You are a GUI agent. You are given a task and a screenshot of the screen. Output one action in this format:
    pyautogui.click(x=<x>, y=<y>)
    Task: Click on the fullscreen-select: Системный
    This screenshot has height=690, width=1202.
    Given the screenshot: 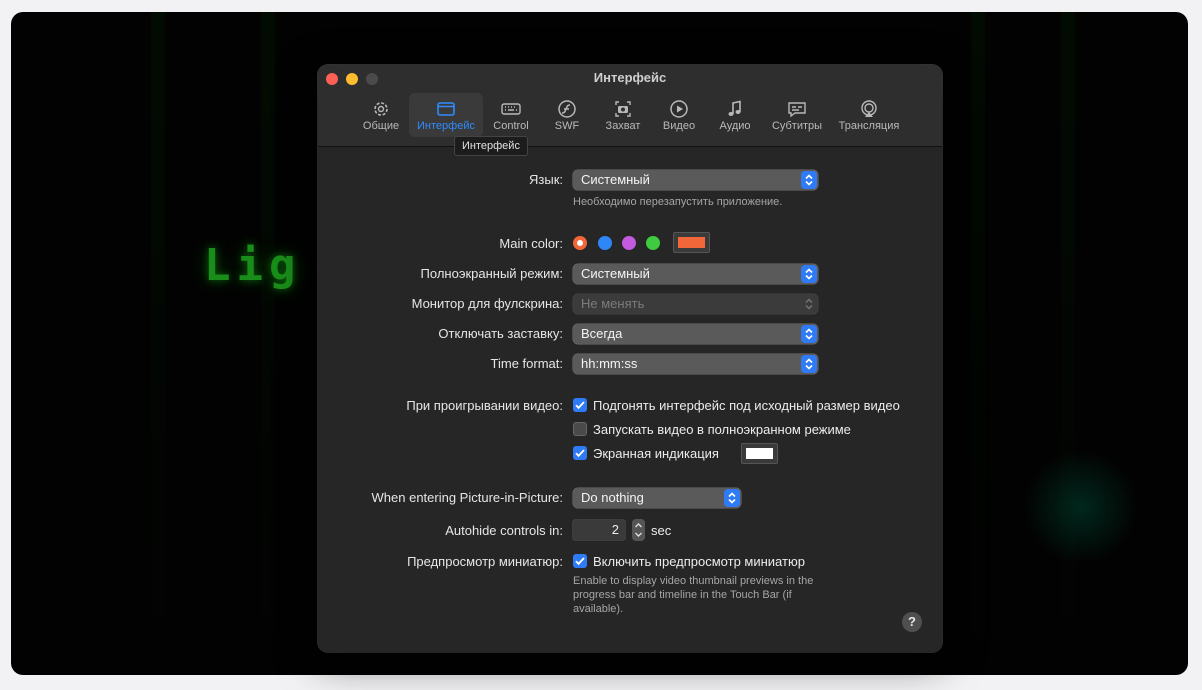 What is the action you would take?
    pyautogui.click(x=695, y=274)
    